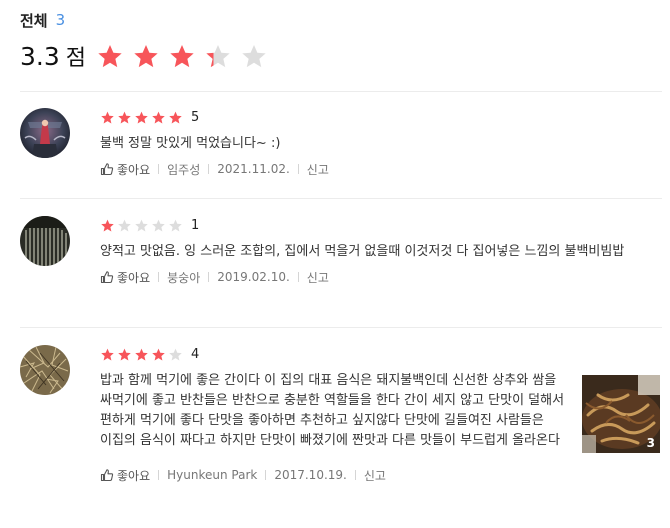  I want to click on review-rating-value: 5, so click(195, 117).